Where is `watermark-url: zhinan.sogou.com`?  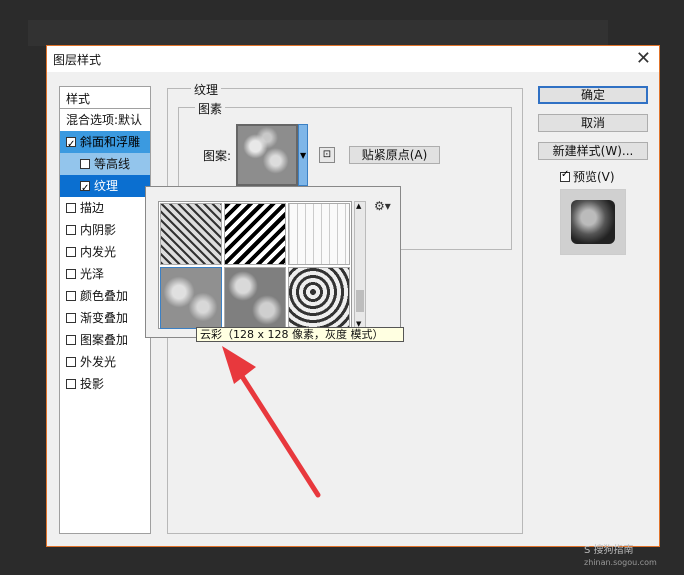
watermark-url: zhinan.sogou.com is located at coordinates (620, 562).